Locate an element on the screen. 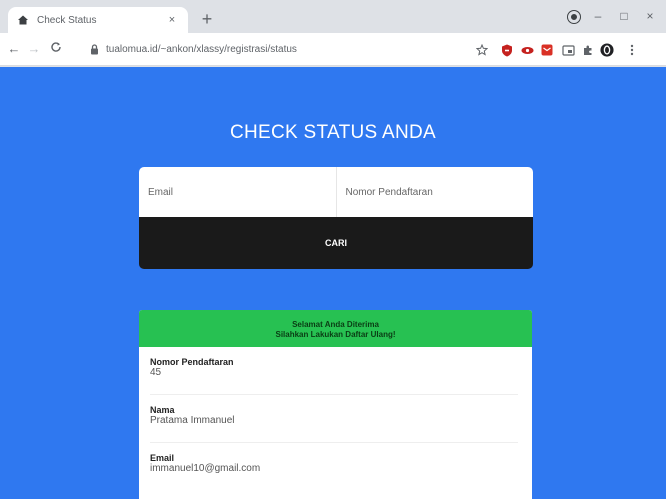  result-value: 45 is located at coordinates (156, 372).